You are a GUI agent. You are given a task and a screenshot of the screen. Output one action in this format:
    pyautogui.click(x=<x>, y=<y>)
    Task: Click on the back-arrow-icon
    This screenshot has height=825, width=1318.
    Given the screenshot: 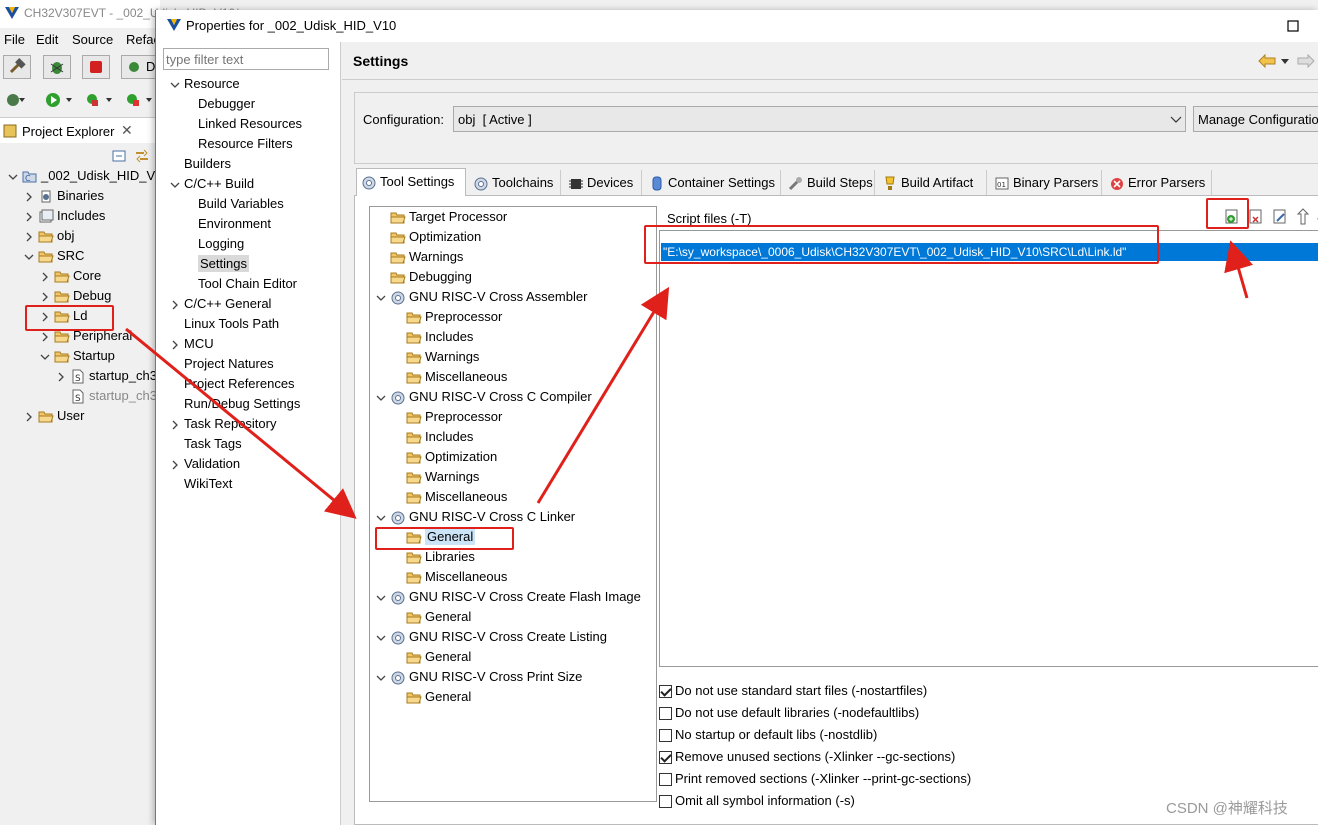 What is the action you would take?
    pyautogui.click(x=1267, y=61)
    